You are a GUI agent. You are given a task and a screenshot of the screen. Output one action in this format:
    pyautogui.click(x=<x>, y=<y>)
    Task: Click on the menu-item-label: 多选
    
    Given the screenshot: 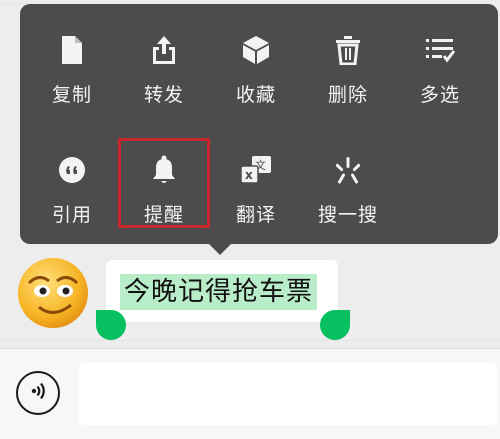 What is the action you would take?
    pyautogui.click(x=439, y=95)
    